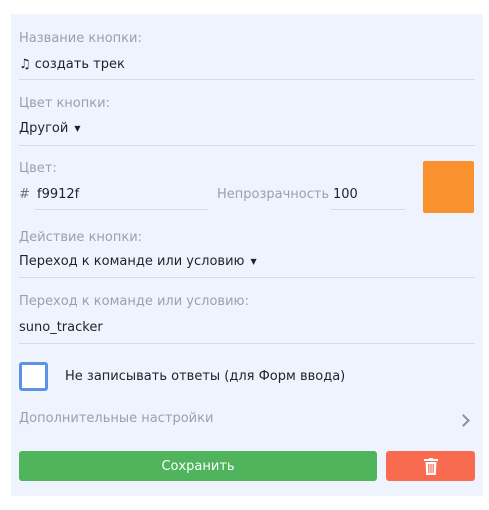 The image size is (489, 510). What do you see at coordinates (81, 237) in the screenshot?
I see `button-action-label: Действие кнопки:` at bounding box center [81, 237].